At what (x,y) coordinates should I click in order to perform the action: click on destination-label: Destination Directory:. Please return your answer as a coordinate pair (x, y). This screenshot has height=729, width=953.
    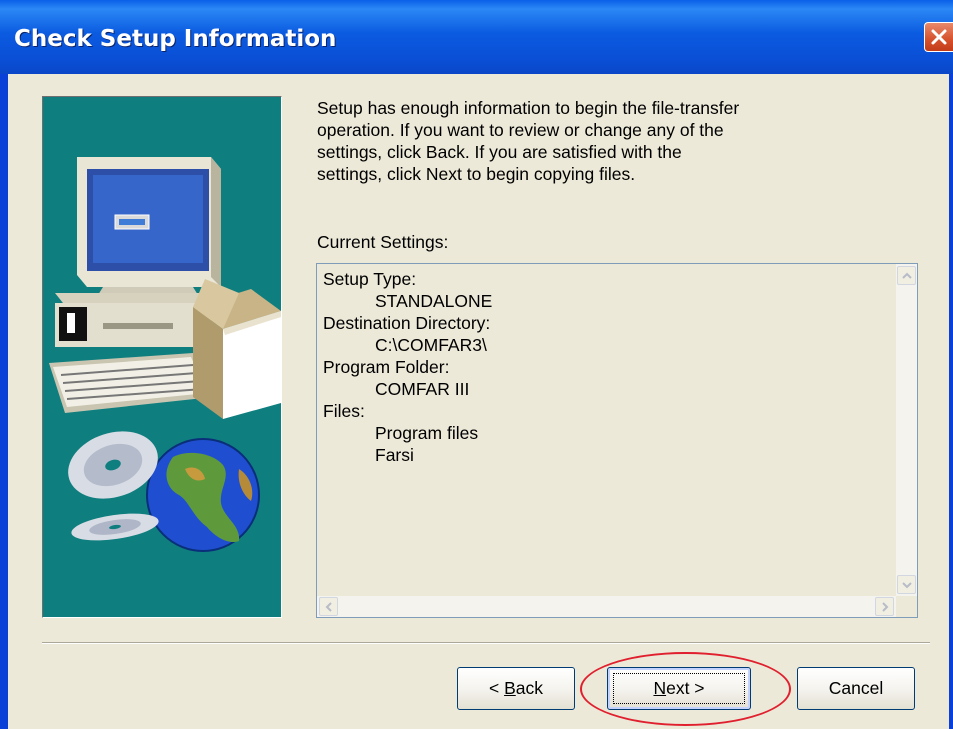
    Looking at the image, I should click on (407, 323).